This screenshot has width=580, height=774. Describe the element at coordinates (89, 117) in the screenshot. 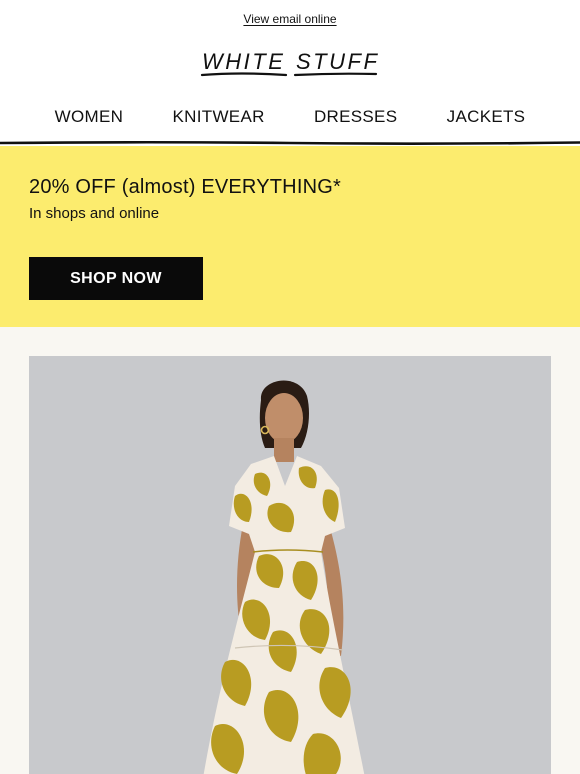

I see `nav-item-women: WOMEN` at that location.